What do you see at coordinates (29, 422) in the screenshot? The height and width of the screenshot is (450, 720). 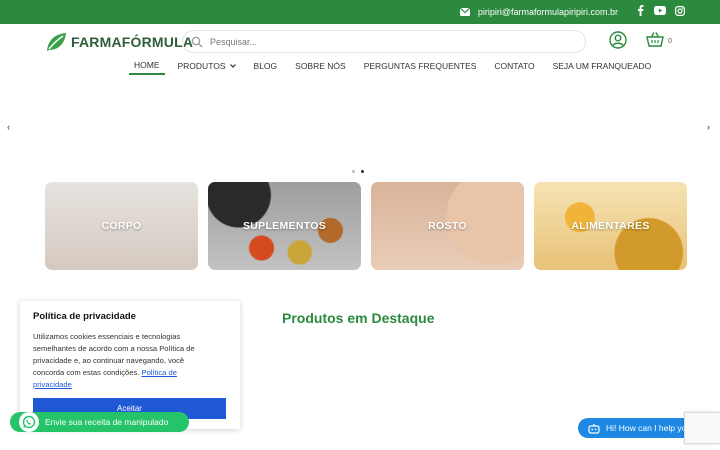 I see `whatsapp-icon` at bounding box center [29, 422].